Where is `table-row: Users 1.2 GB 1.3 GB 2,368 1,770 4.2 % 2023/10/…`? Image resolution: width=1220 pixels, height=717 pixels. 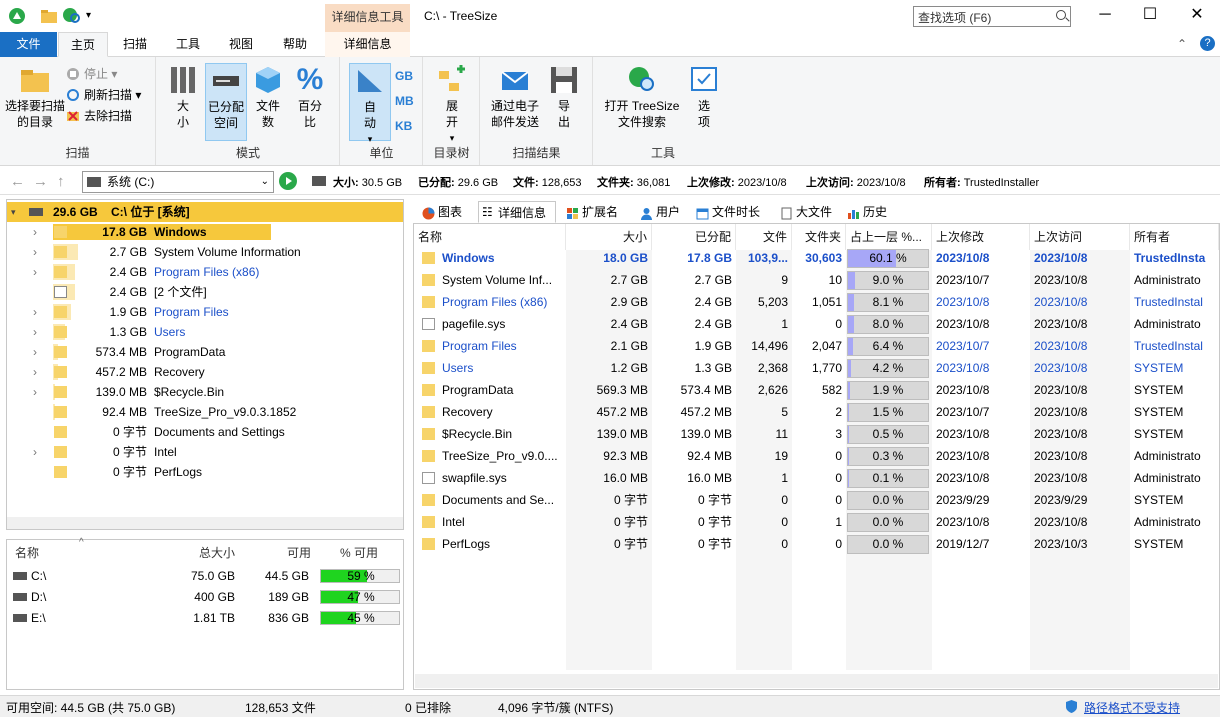 table-row: Users 1.2 GB 1.3 GB 2,368 1,770 4.2 % 2023/10/… is located at coordinates (816, 368).